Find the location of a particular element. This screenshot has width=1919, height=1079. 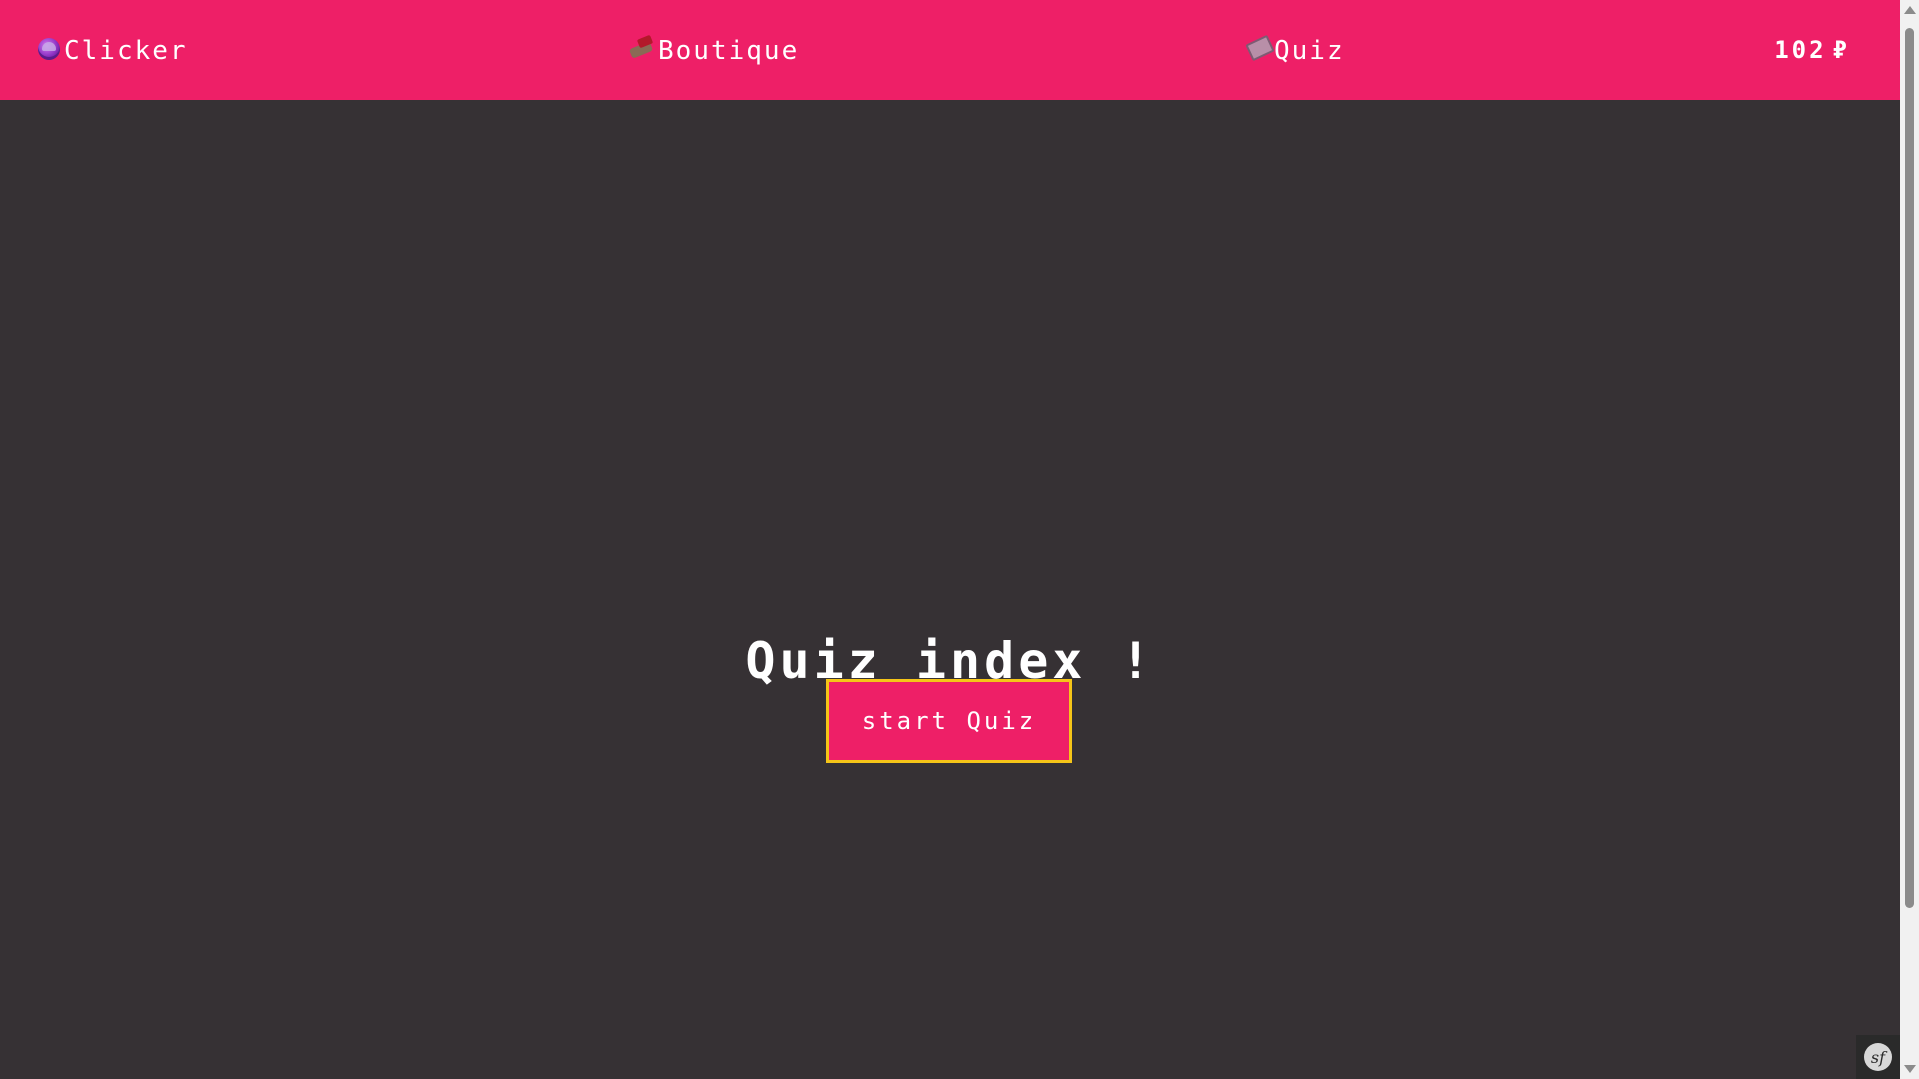

symfony-logo-icon: sf is located at coordinates (1878, 1057).